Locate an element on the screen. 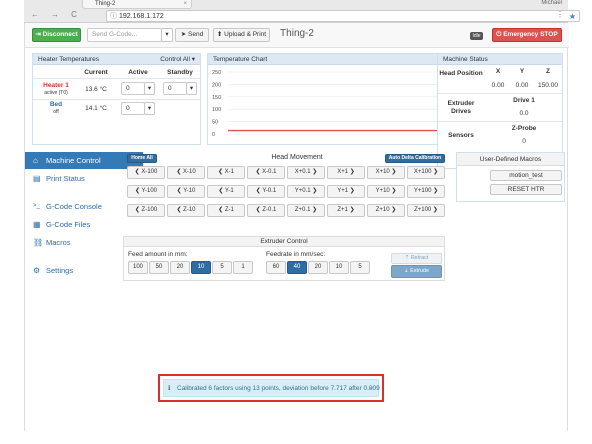 This screenshot has width=592, height=444. y-value: 0.00 is located at coordinates (522, 85).